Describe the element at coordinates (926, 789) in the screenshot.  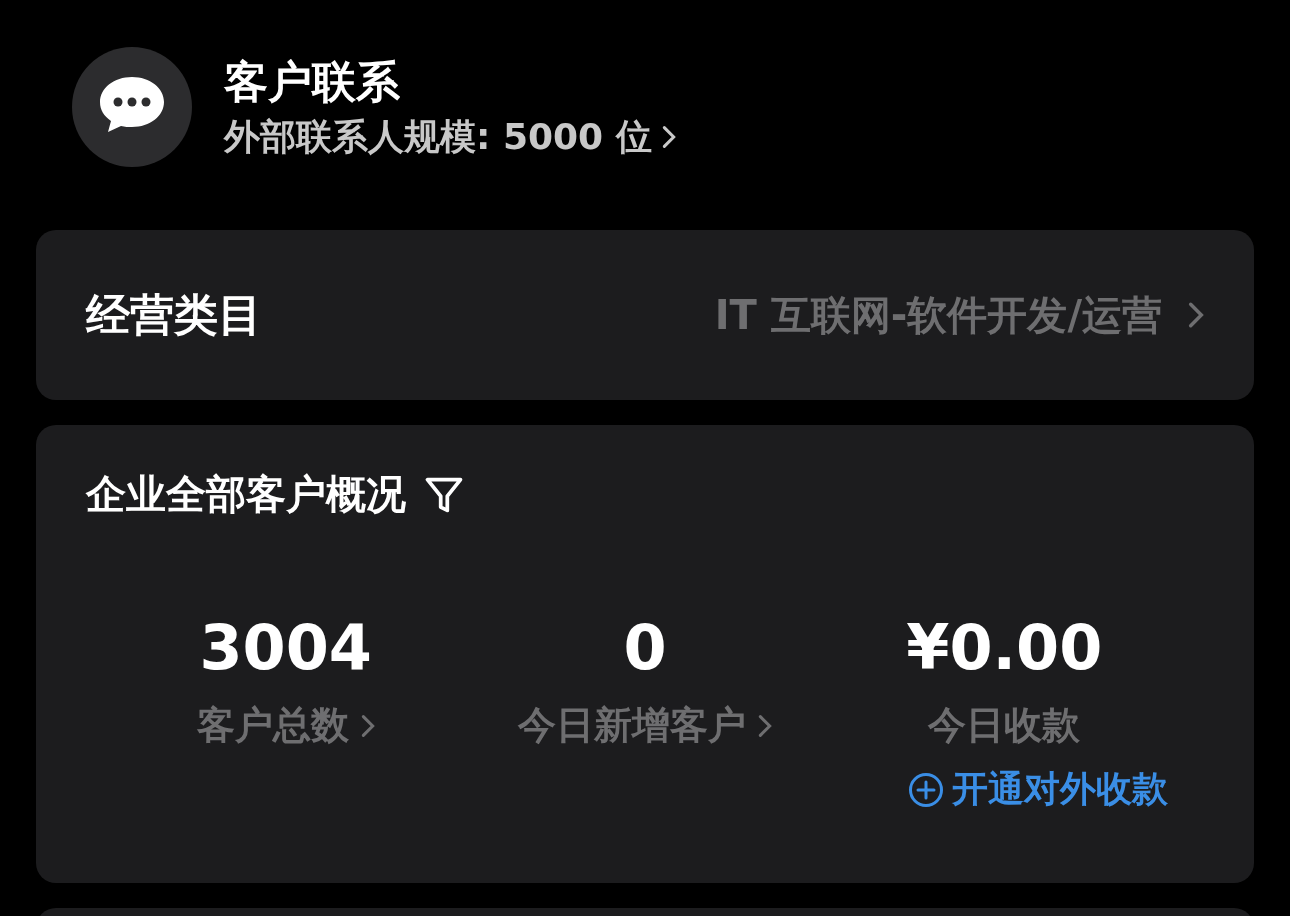
I see `plus-circle-icon` at that location.